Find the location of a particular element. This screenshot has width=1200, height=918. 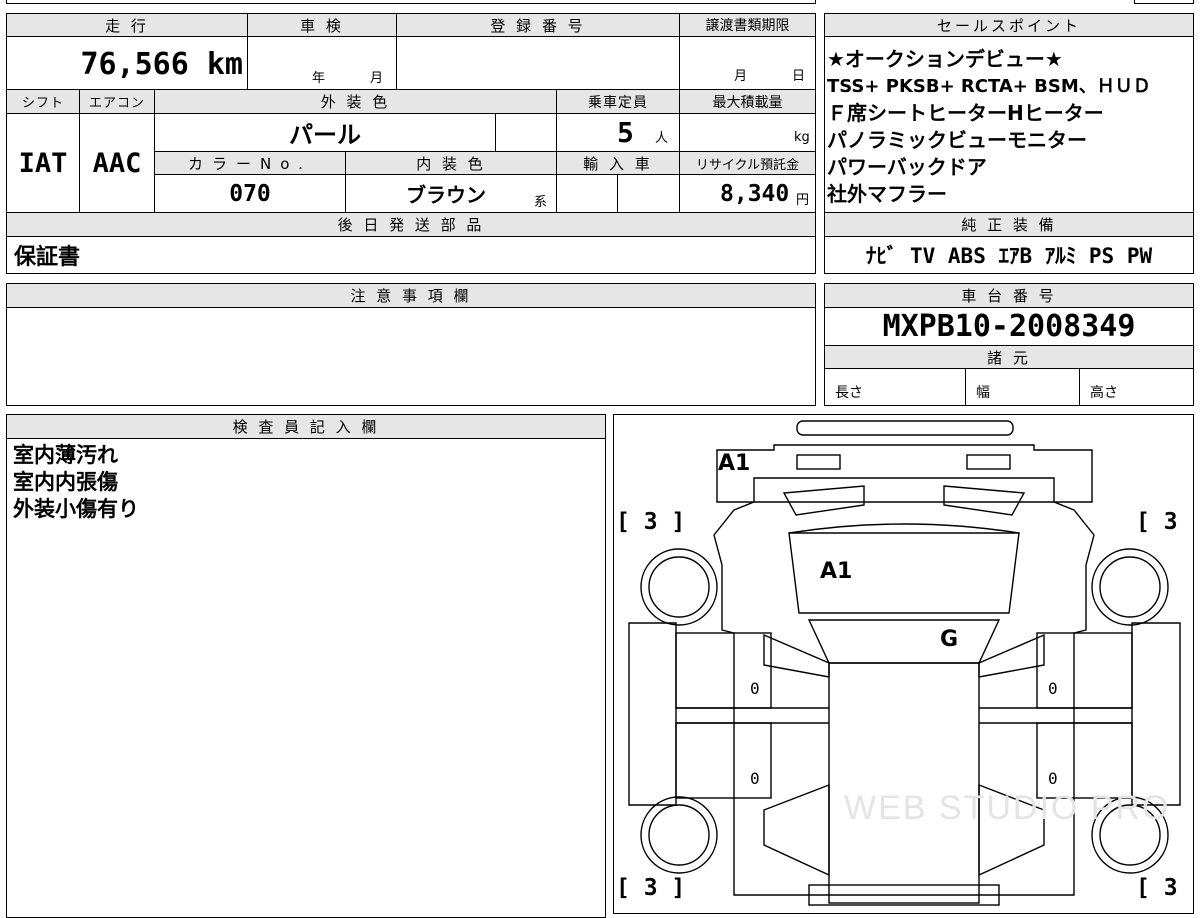

transfer-deadline-cell: 月 日 is located at coordinates (747, 63).